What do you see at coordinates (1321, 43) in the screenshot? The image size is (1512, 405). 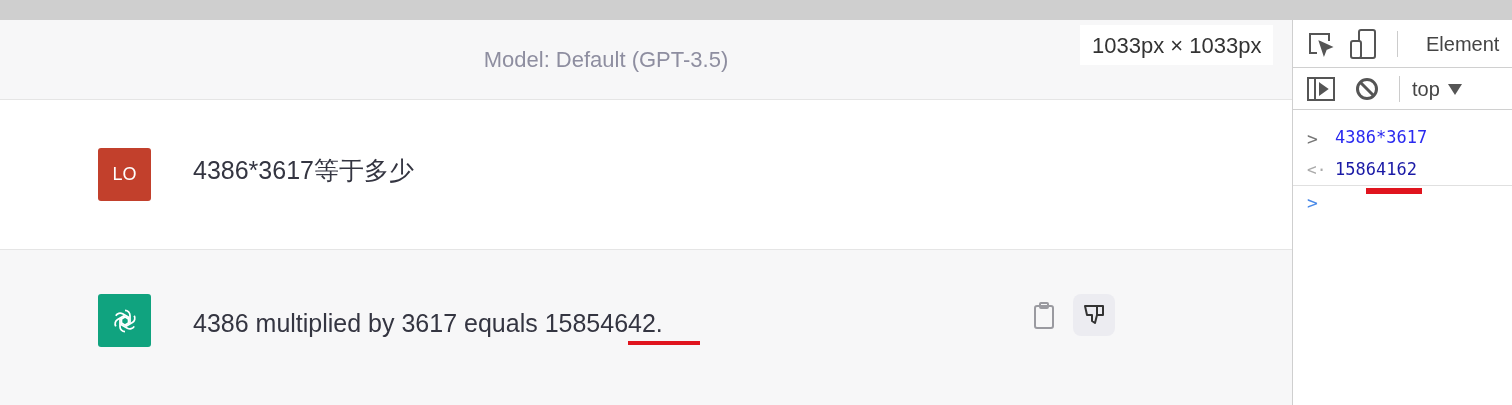 I see `inspect-icon` at bounding box center [1321, 43].